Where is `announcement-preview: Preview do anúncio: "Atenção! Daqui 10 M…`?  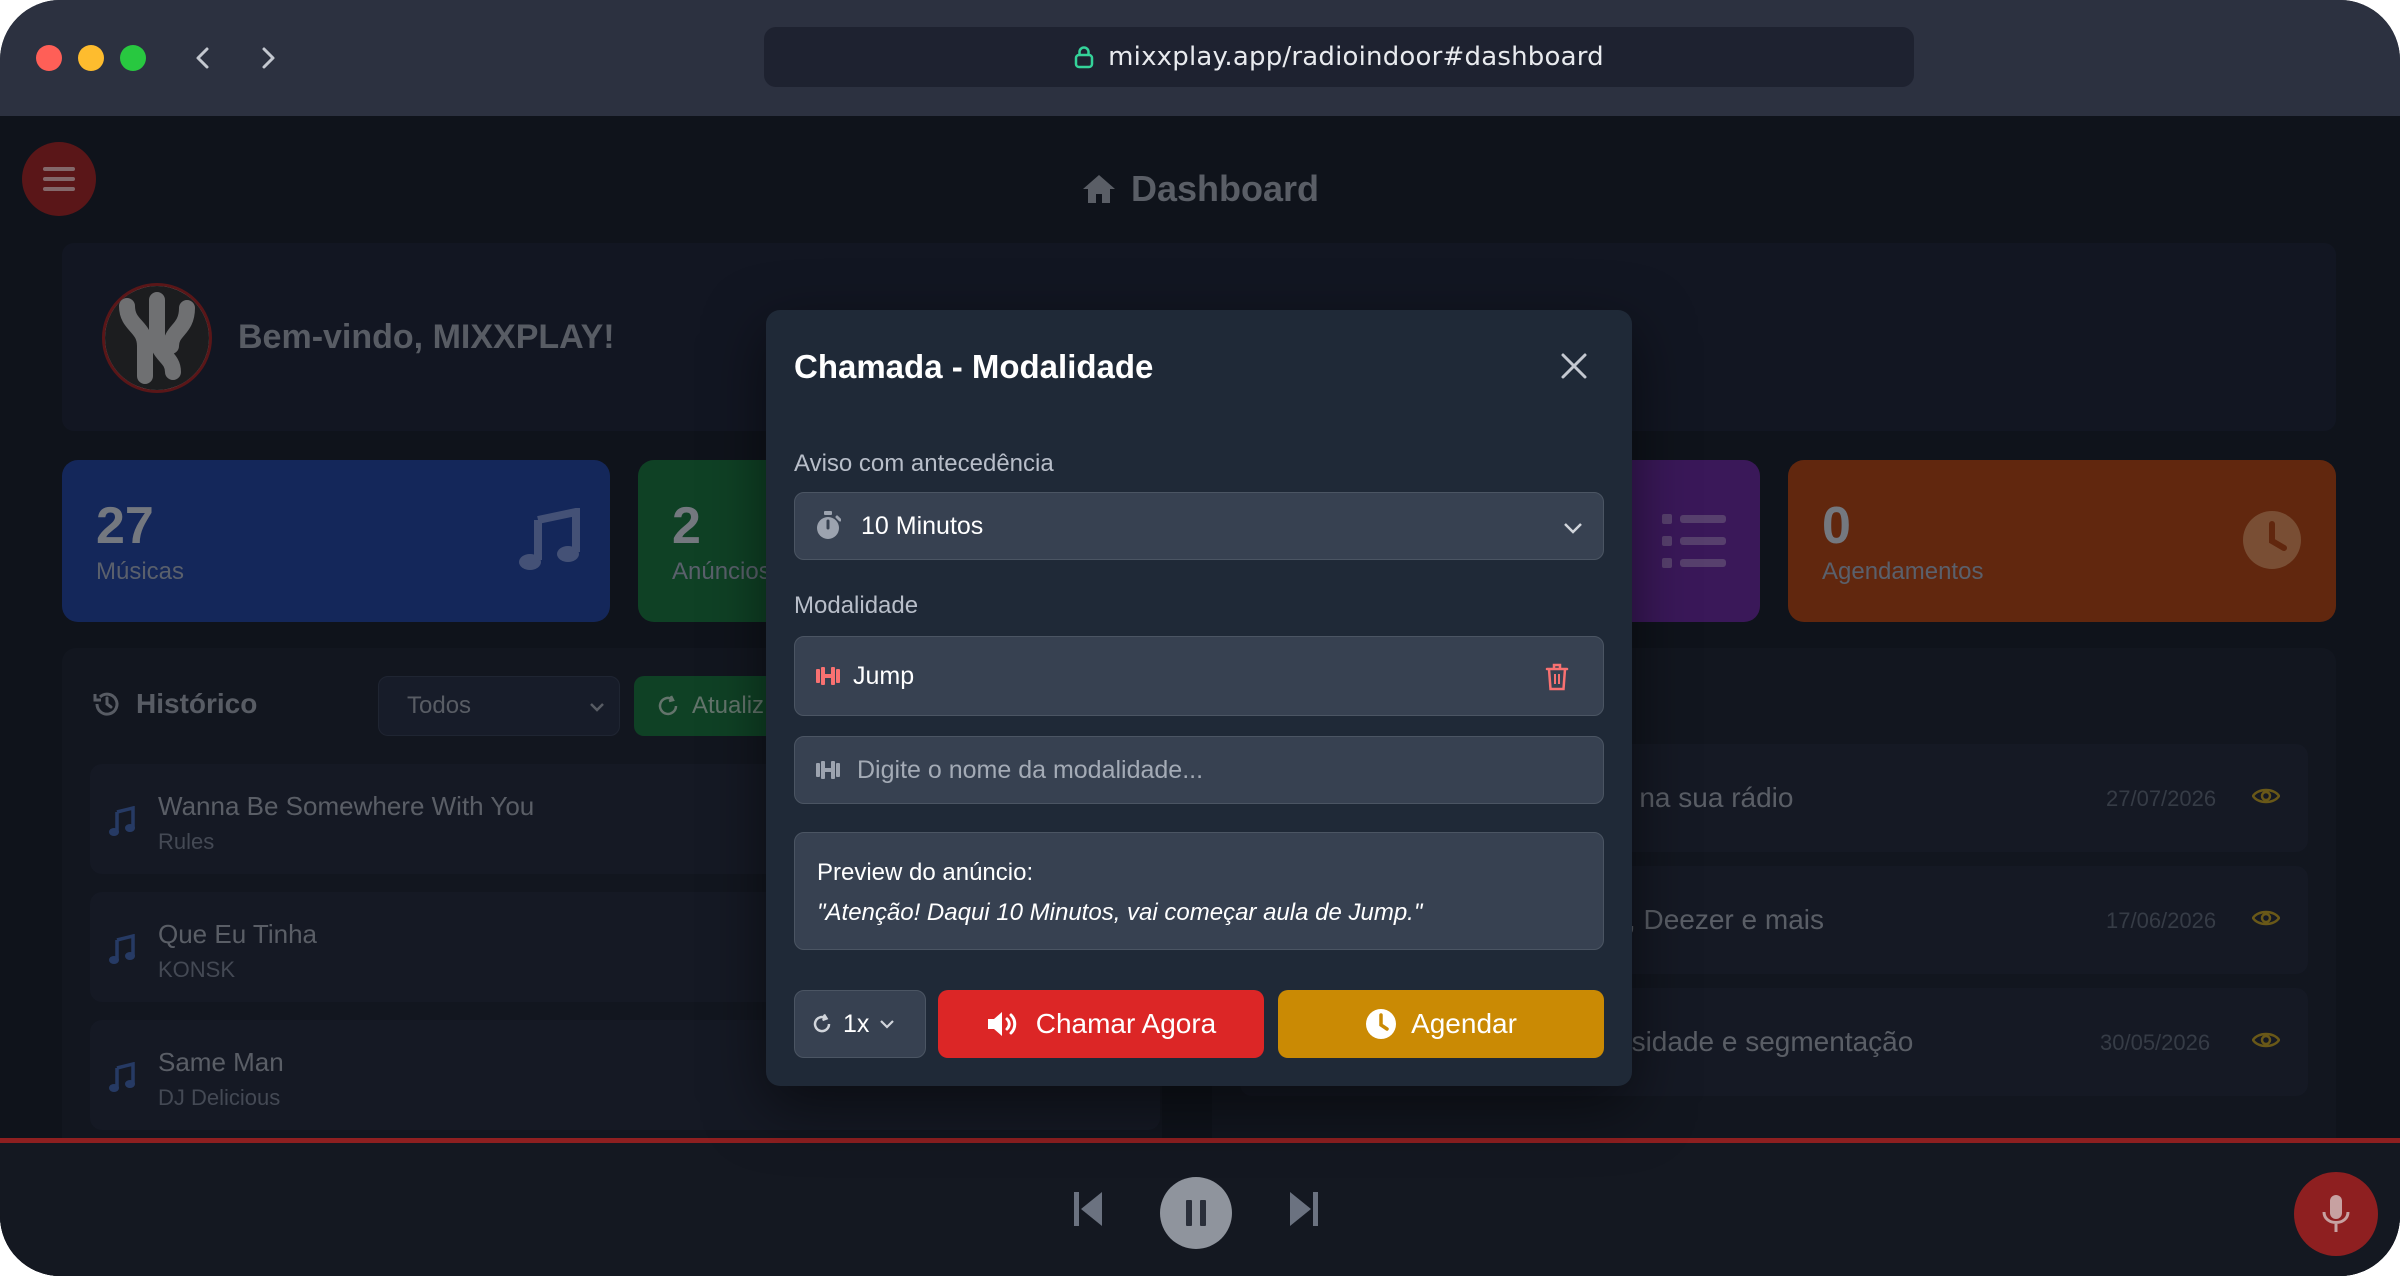 announcement-preview: Preview do anúncio: "Atenção! Daqui 10 M… is located at coordinates (1199, 891).